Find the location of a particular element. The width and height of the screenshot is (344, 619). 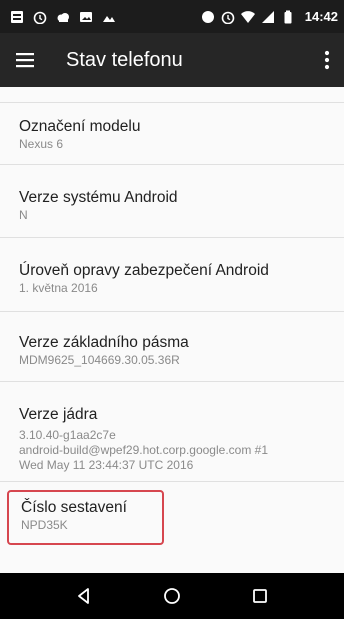

signal-icon is located at coordinates (268, 17).